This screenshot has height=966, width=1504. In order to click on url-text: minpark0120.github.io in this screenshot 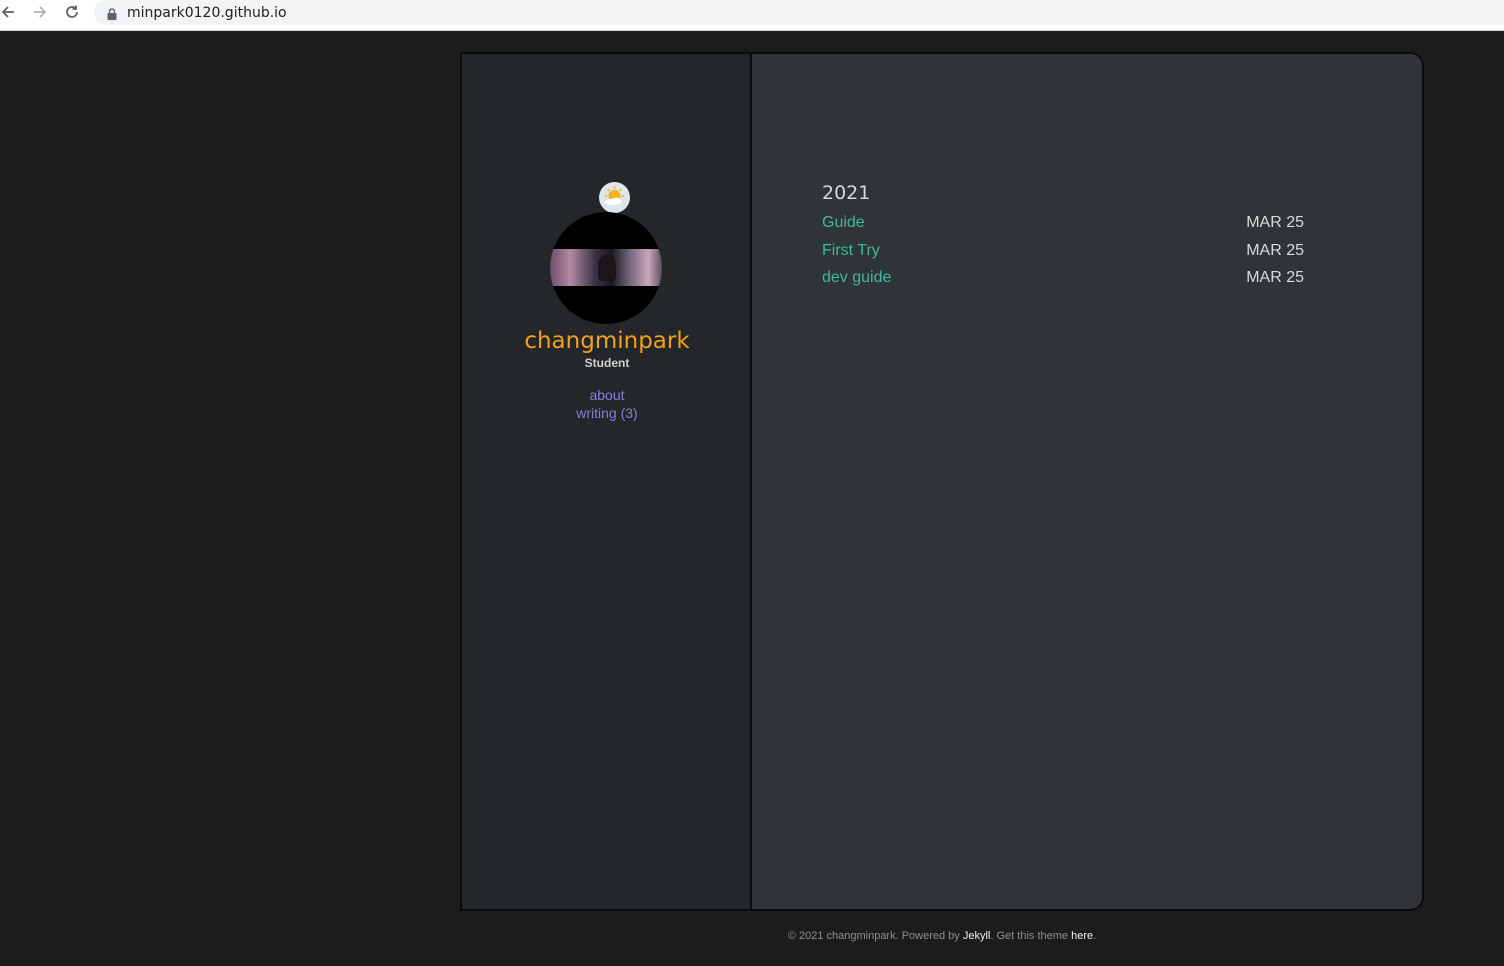, I will do `click(207, 13)`.